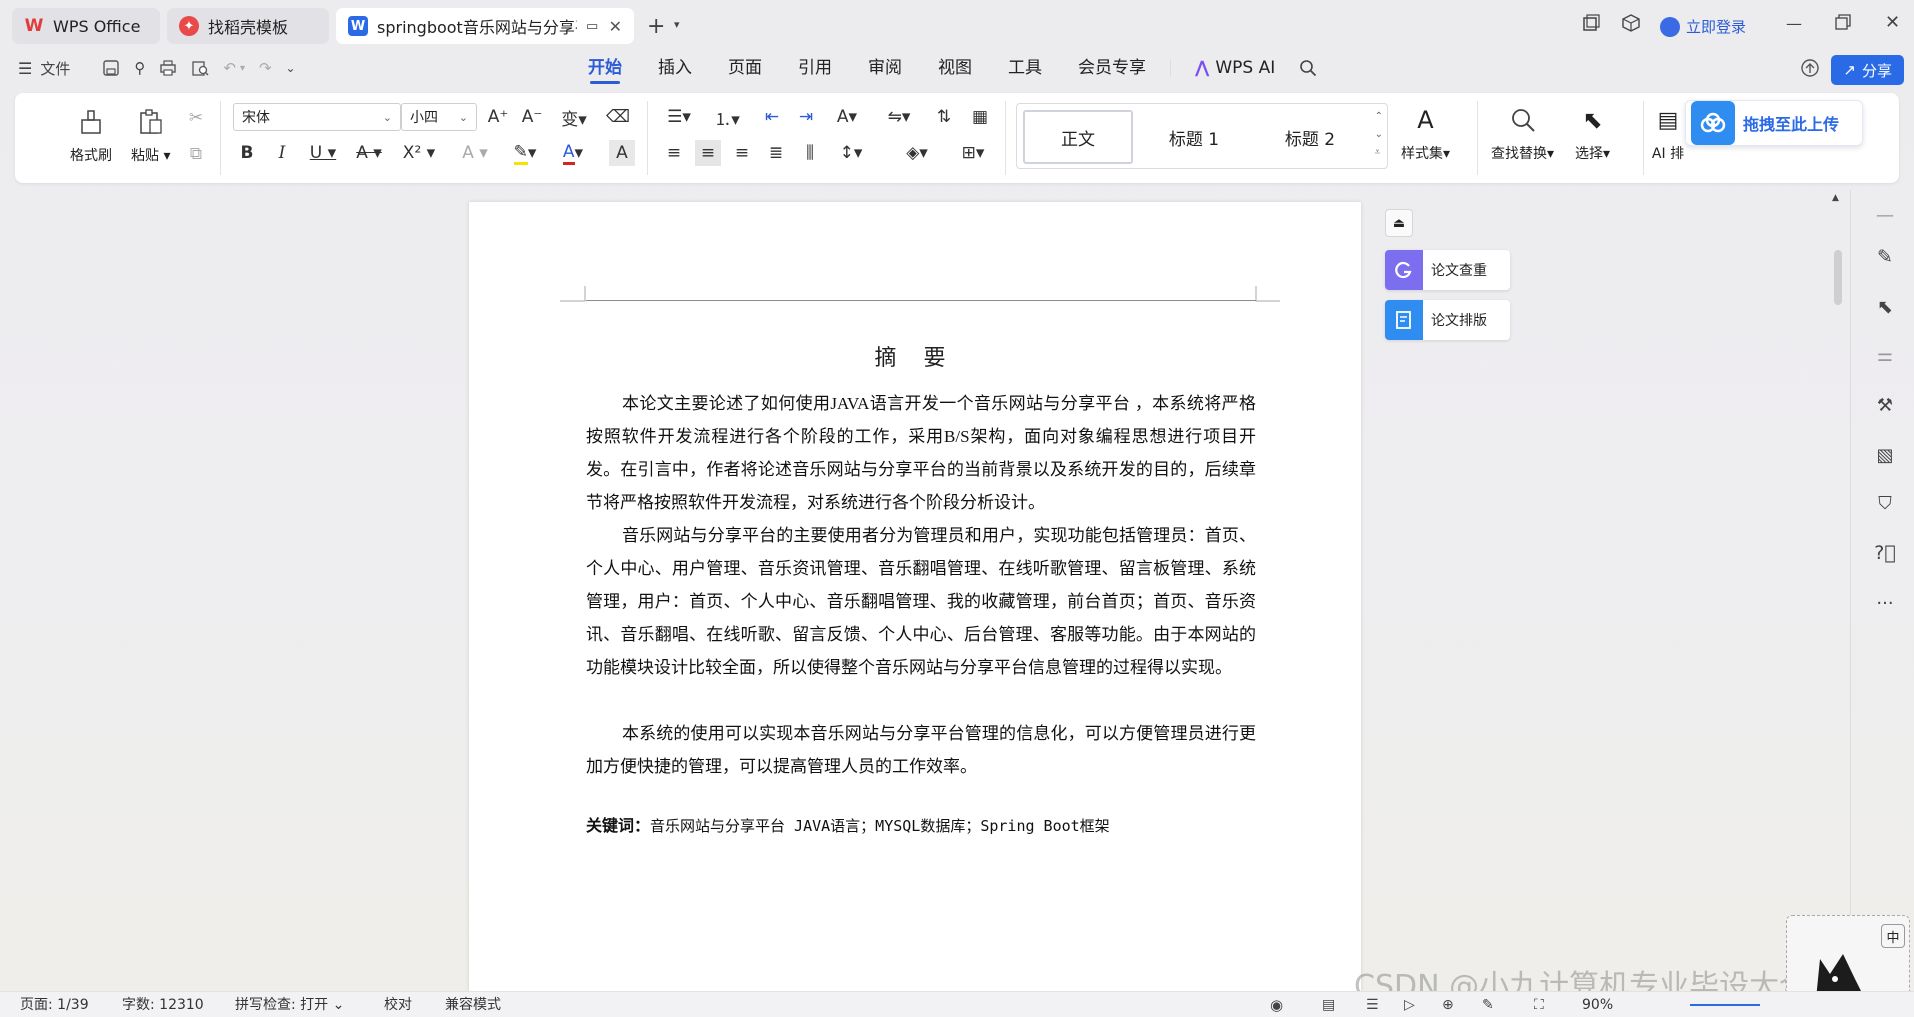 This screenshot has height=1017, width=1914. What do you see at coordinates (196, 154) in the screenshot?
I see `copy-icon: ⧉` at bounding box center [196, 154].